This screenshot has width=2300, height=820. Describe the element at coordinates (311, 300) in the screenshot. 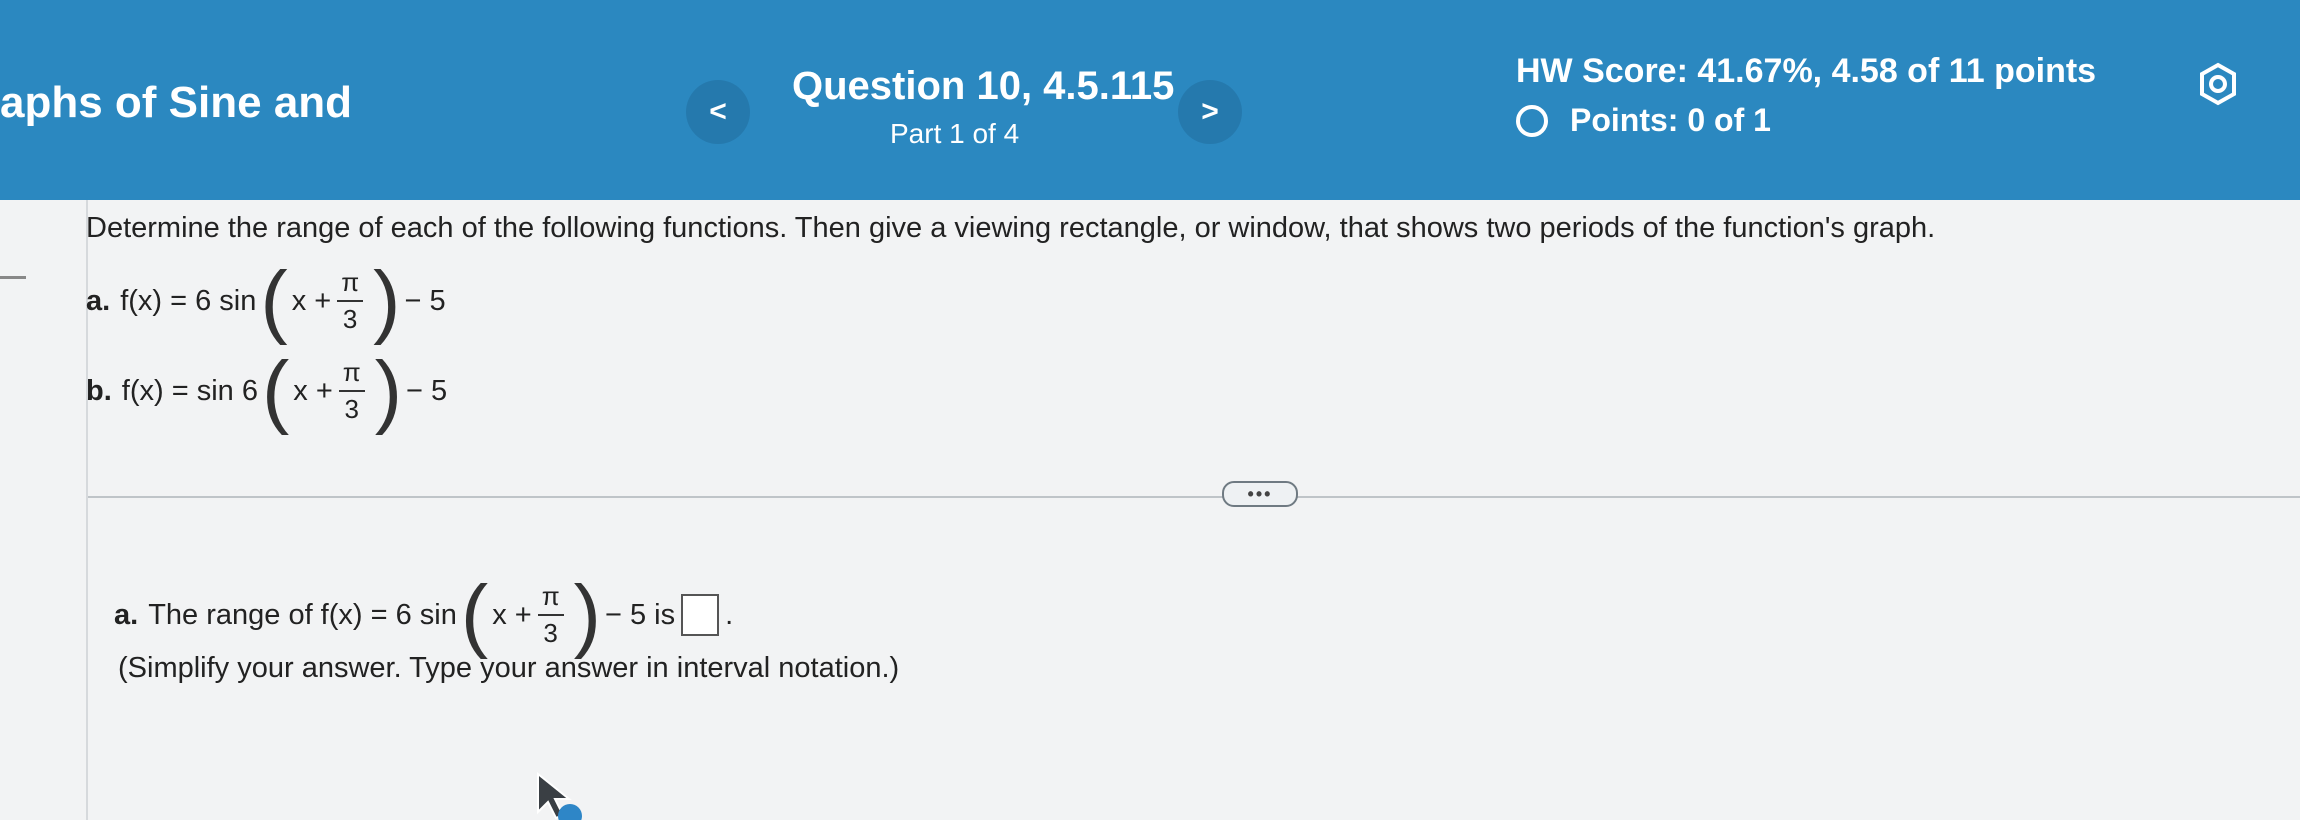

I see `function-a-inner: x +` at that location.